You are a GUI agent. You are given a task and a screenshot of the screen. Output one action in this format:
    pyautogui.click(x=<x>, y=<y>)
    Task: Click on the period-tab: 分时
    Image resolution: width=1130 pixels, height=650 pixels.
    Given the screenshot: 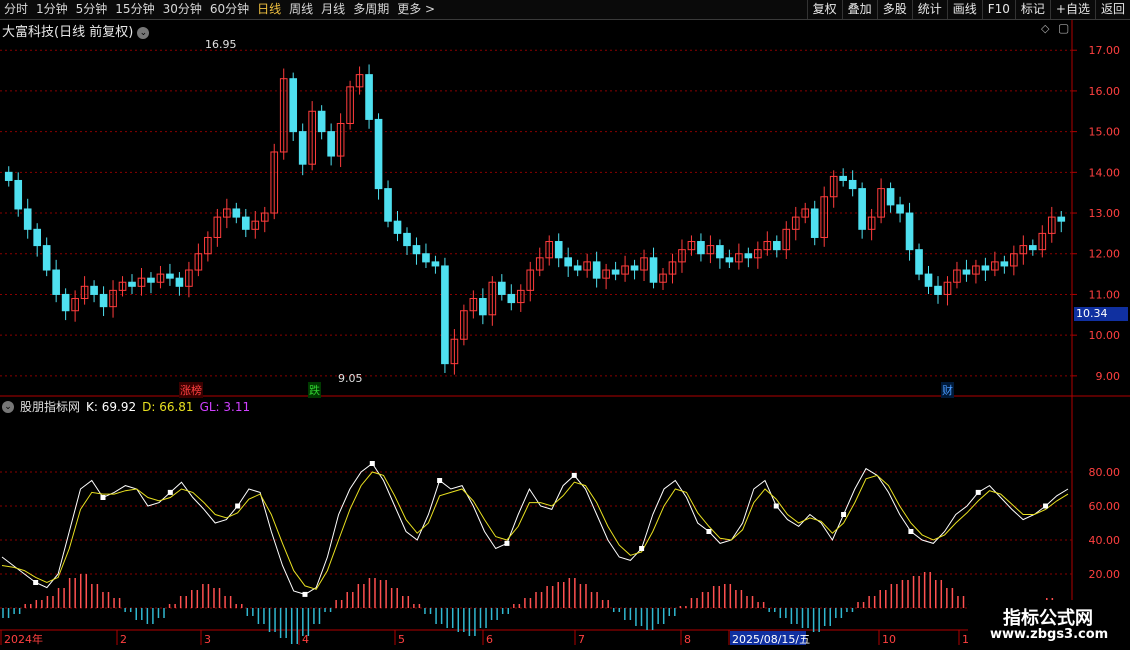 What is the action you would take?
    pyautogui.click(x=16, y=9)
    